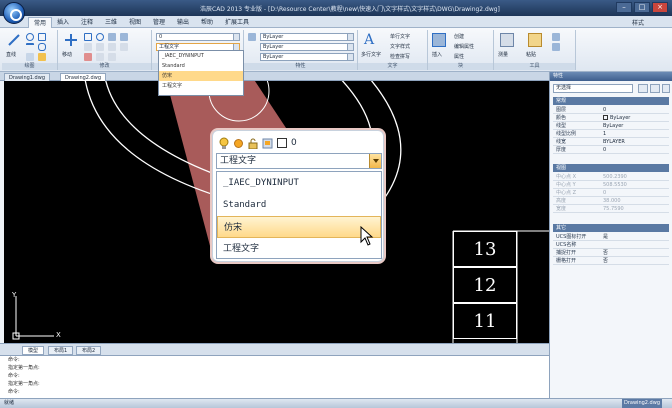 The width and height of the screenshot is (672, 408). What do you see at coordinates (556, 47) in the screenshot?
I see `copy-clip-icon` at bounding box center [556, 47].